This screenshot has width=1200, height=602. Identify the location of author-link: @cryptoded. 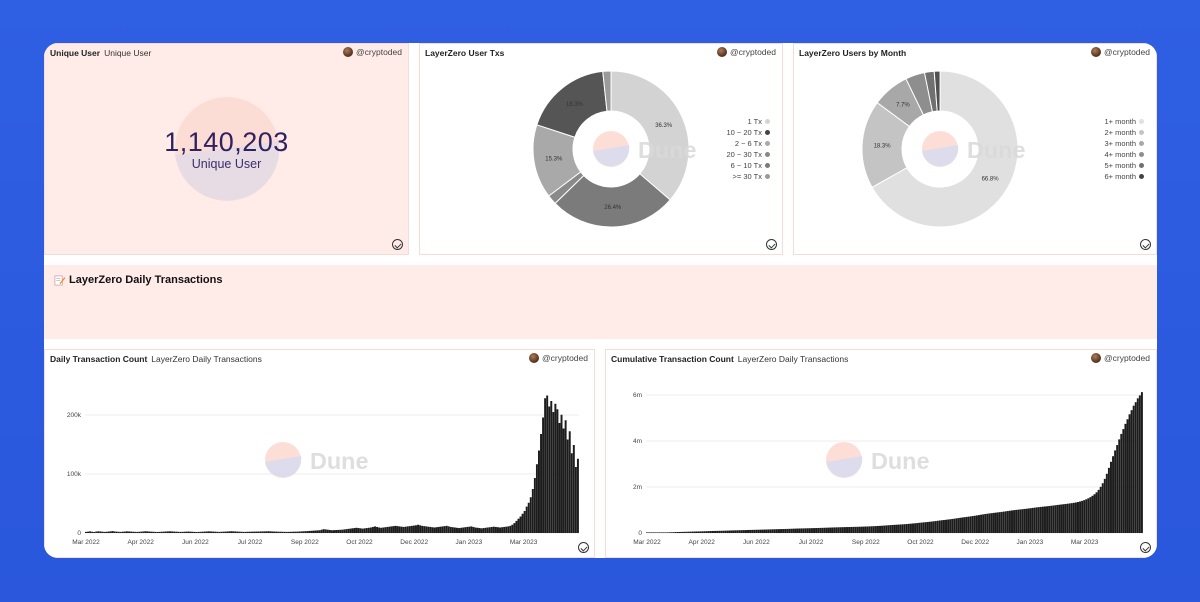
(372, 52).